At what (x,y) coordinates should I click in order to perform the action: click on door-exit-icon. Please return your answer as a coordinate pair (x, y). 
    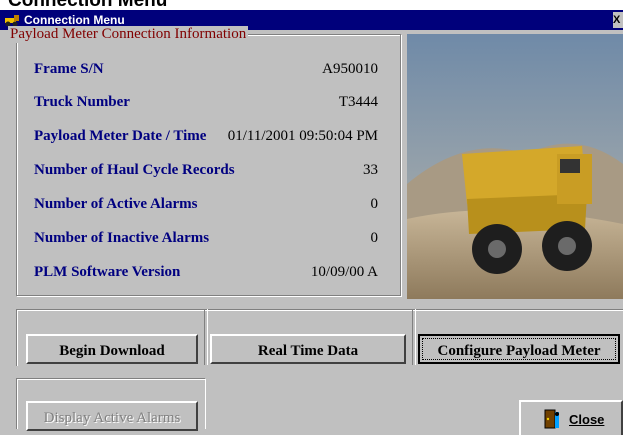
    Looking at the image, I should click on (552, 420).